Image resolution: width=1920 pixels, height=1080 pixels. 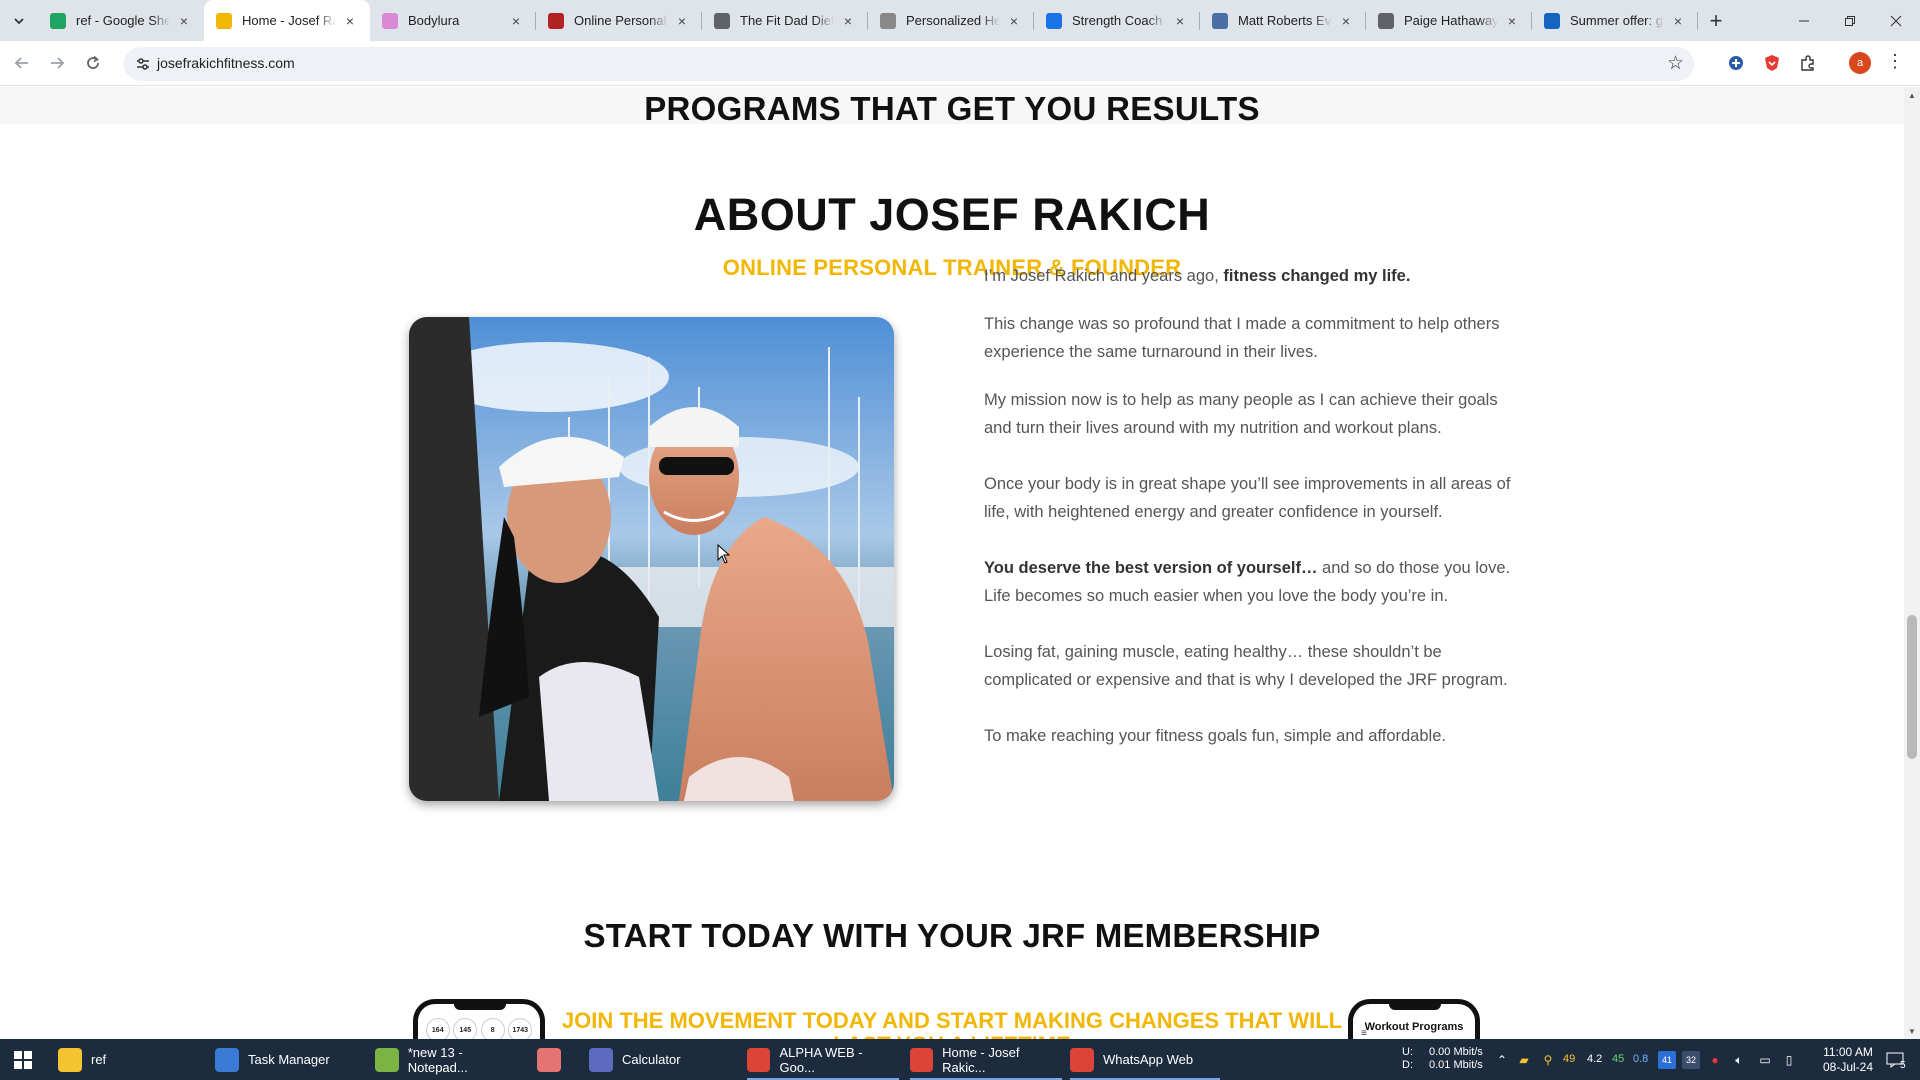 What do you see at coordinates (1896, 20) in the screenshot?
I see `close-window-button` at bounding box center [1896, 20].